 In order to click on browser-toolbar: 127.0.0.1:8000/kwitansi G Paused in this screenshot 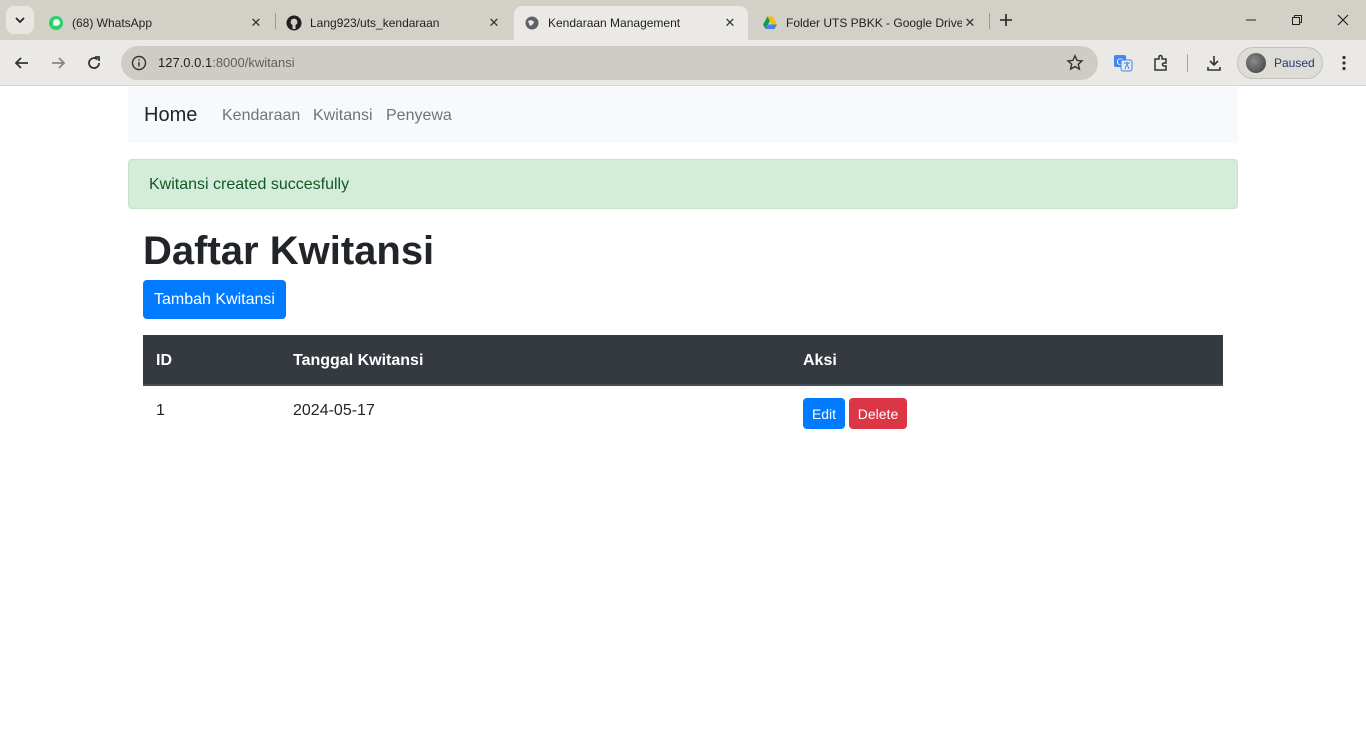, I will do `click(683, 63)`.